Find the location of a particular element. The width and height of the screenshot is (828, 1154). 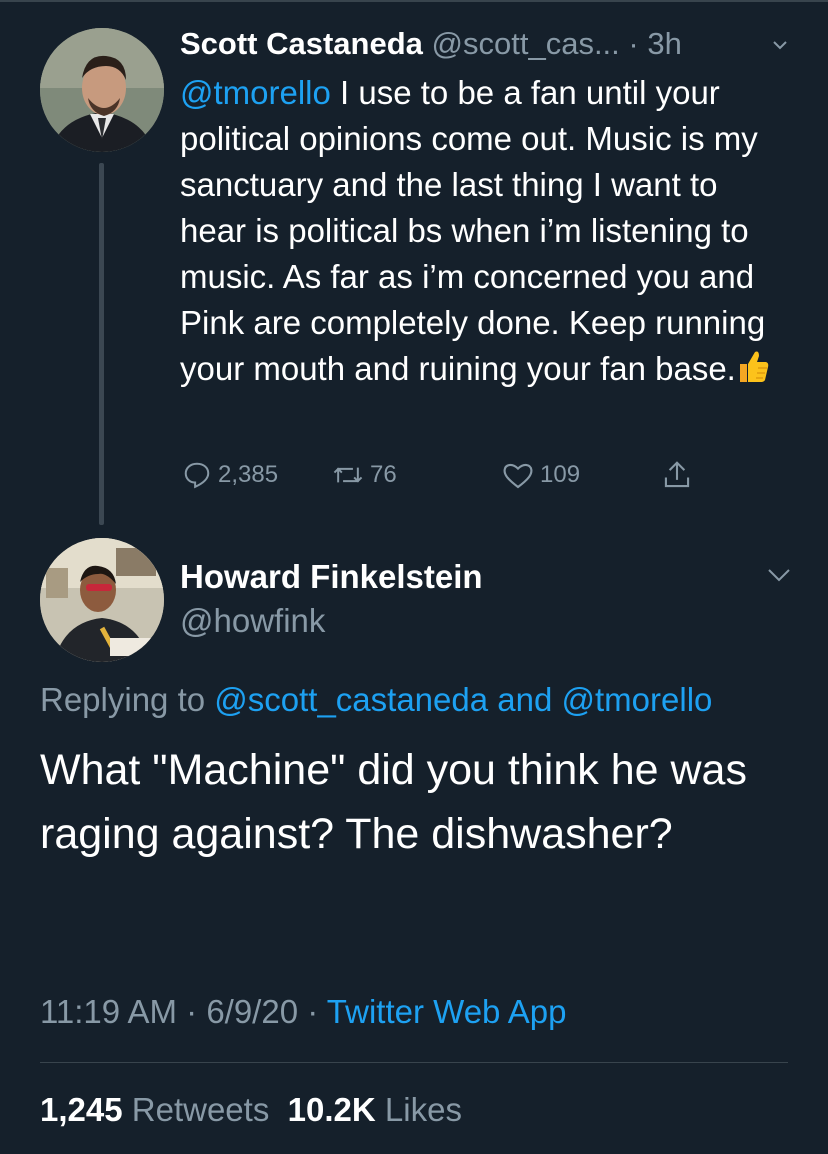

tweet-time: 11:19 AM is located at coordinates (108, 1011).